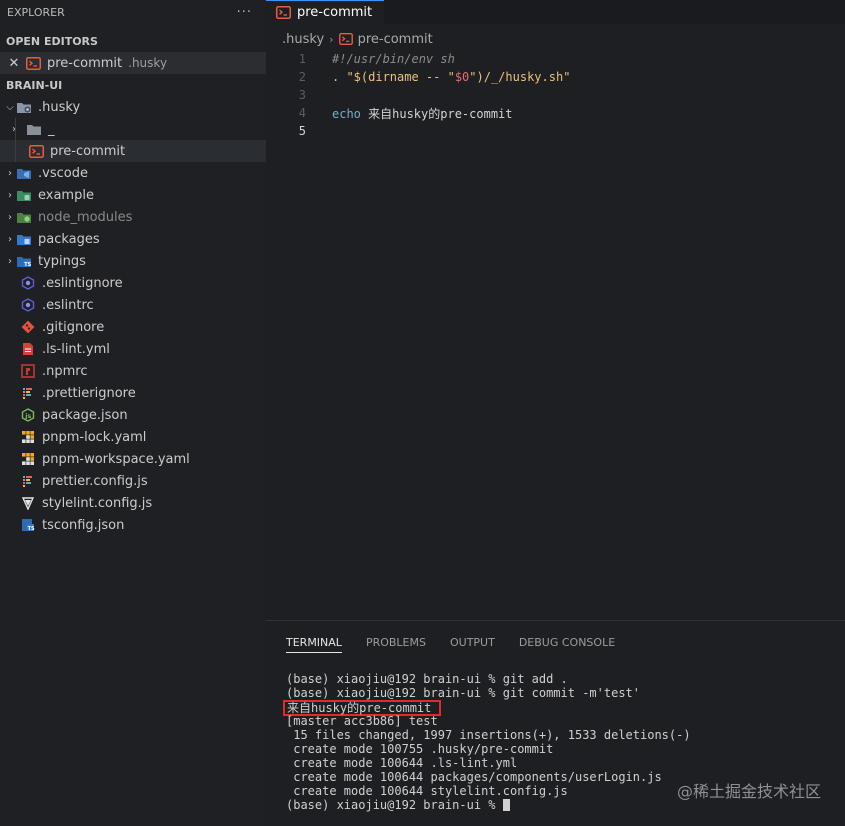  I want to click on more-actions-icon: ···, so click(244, 12).